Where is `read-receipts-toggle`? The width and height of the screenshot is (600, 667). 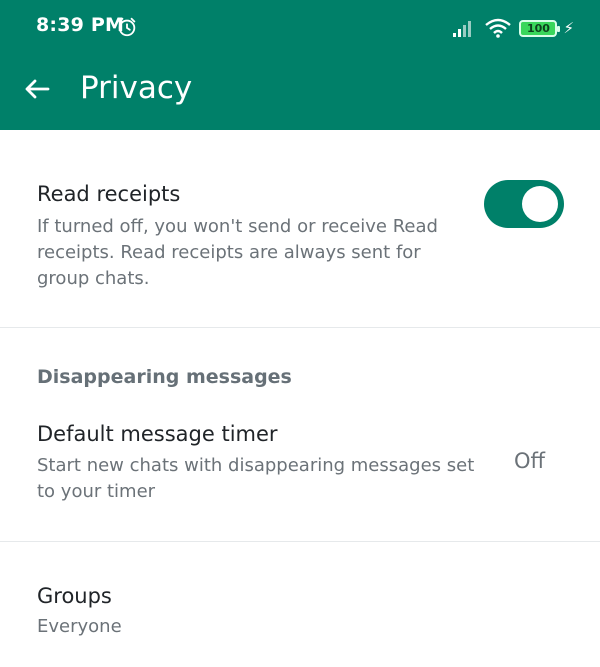
read-receipts-toggle is located at coordinates (524, 204).